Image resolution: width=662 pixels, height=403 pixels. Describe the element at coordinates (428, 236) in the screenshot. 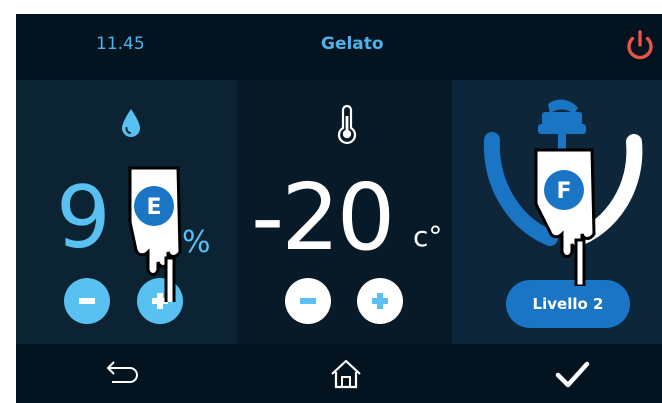

I see `temperature-unit: c°` at that location.